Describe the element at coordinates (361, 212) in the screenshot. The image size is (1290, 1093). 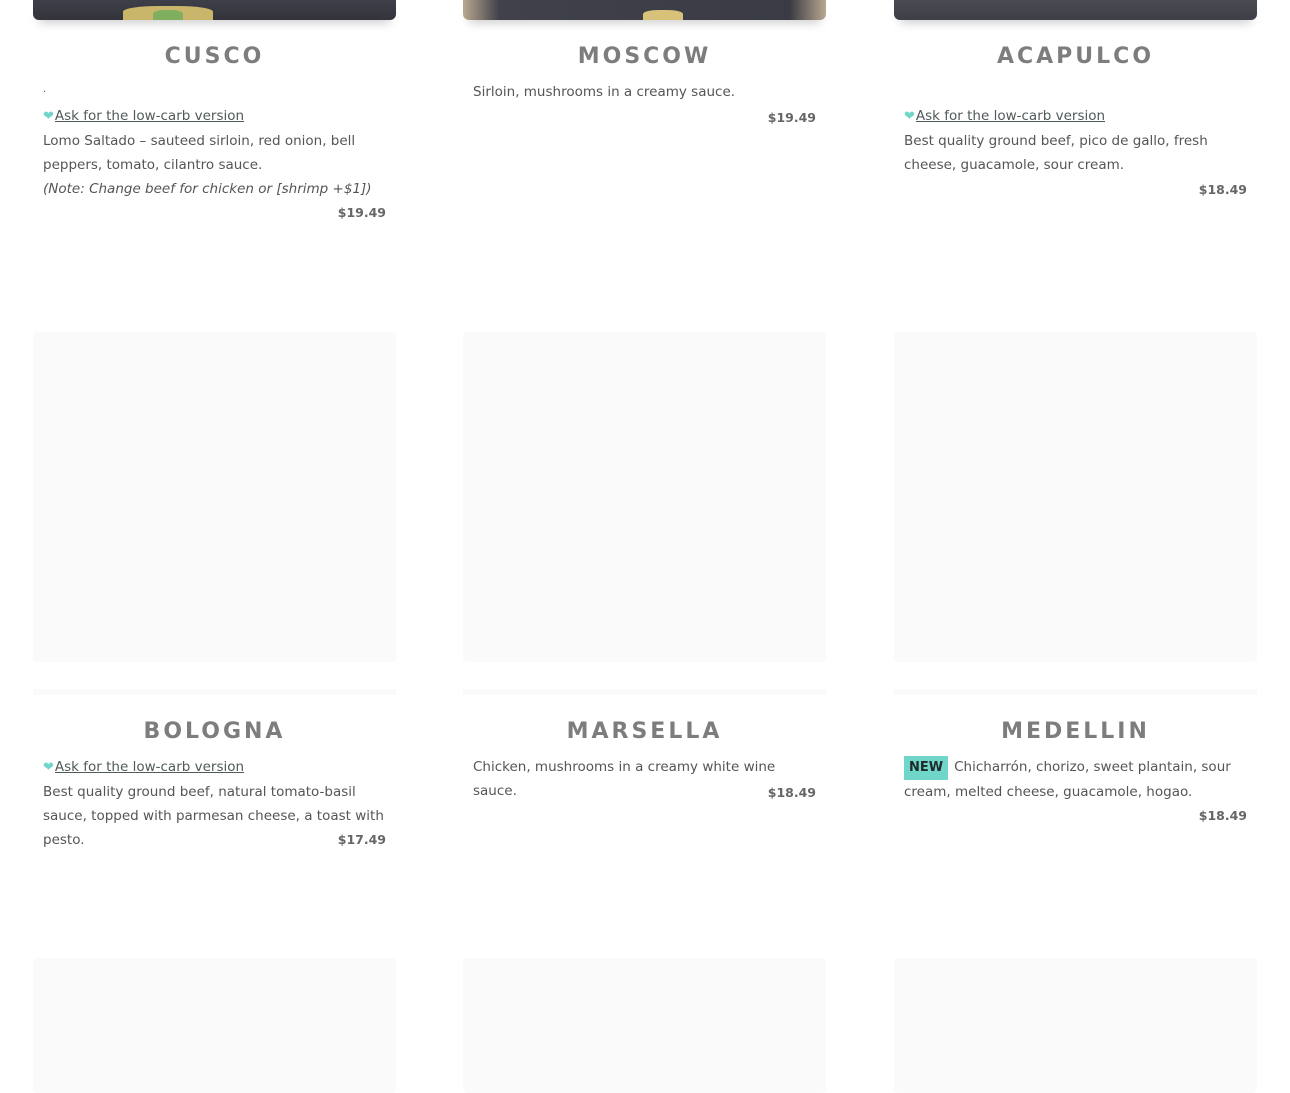
I see `dish-price-cusco: $19.49` at that location.